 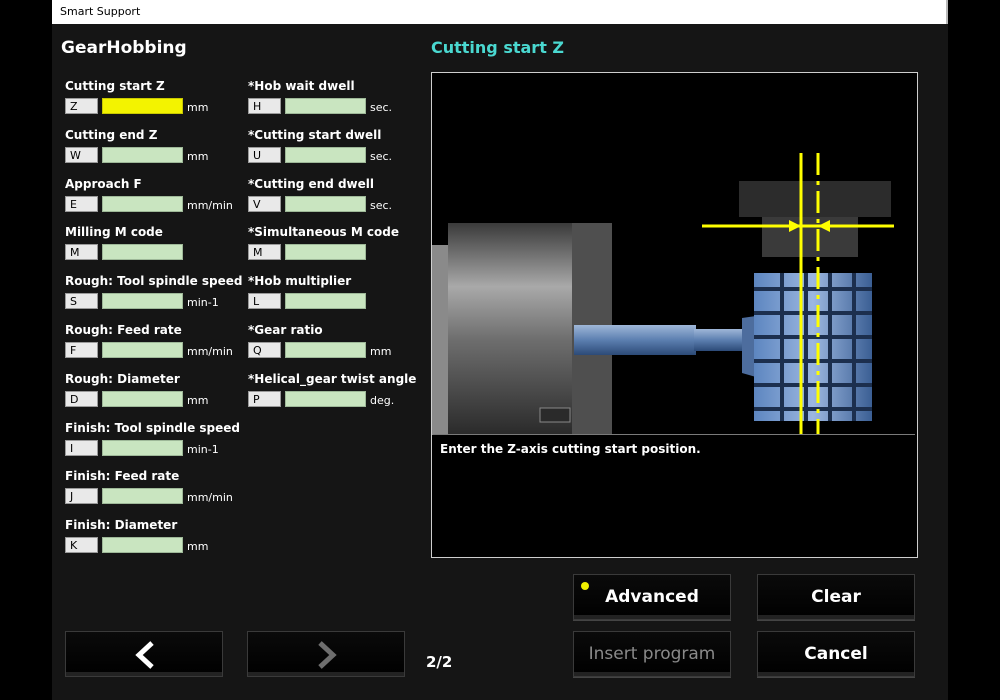 I want to click on cancel-button: Cancel, so click(x=836, y=654).